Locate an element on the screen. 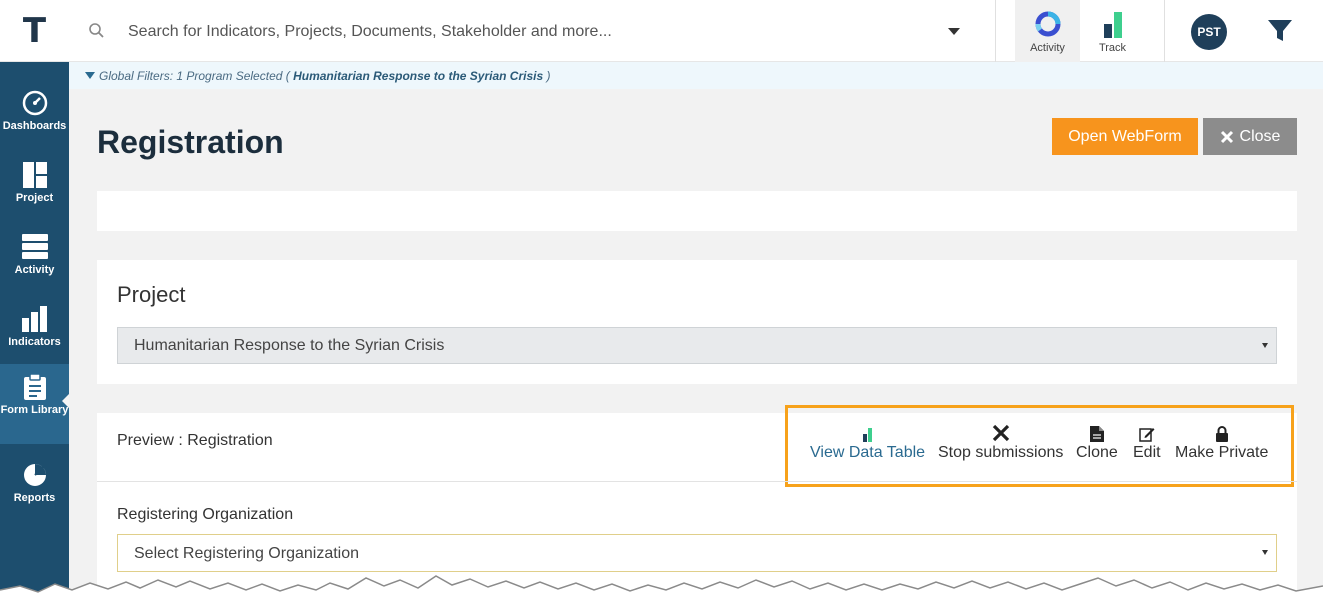 Image resolution: width=1323 pixels, height=604 pixels. sidebar-item-label: Form Library is located at coordinates (34, 410).